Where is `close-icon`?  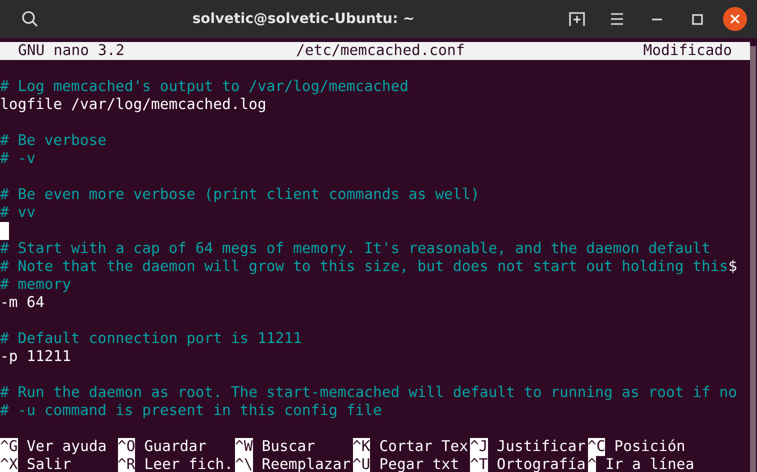 close-icon is located at coordinates (735, 19).